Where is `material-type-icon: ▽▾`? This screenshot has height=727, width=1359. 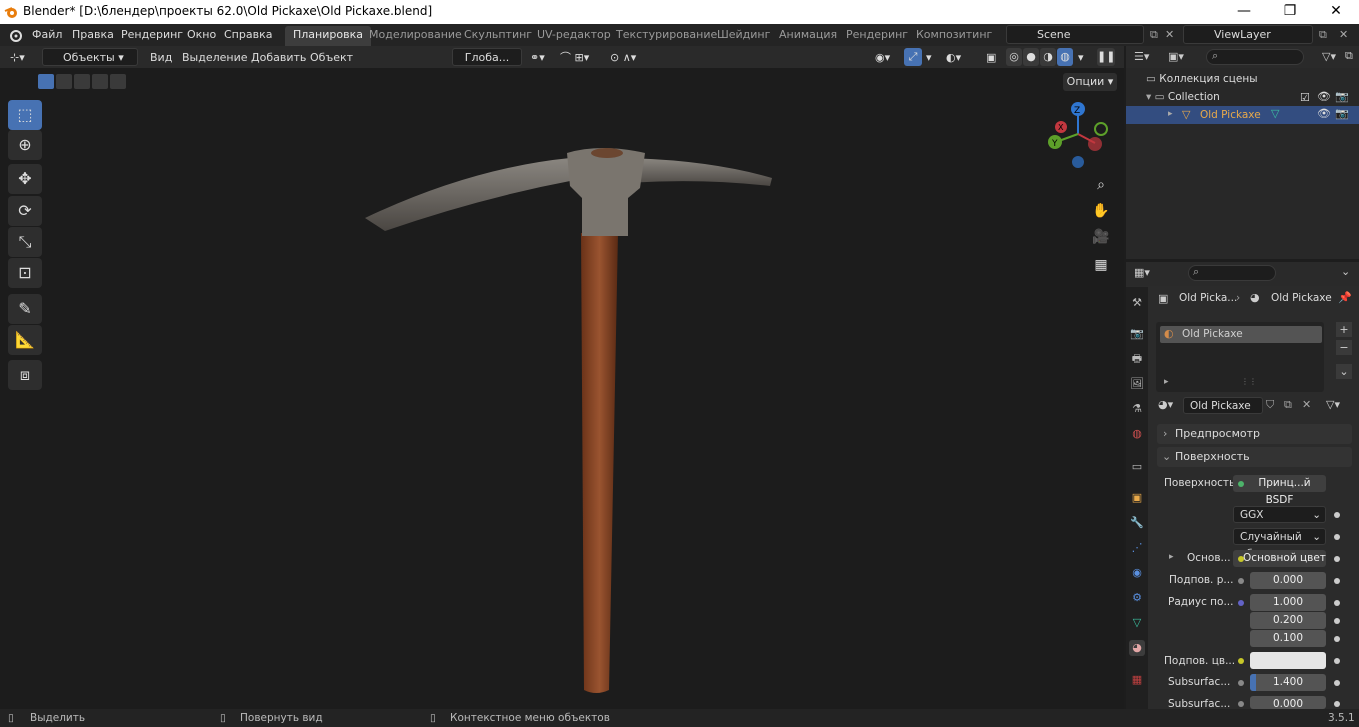 material-type-icon: ▽▾ is located at coordinates (1333, 404).